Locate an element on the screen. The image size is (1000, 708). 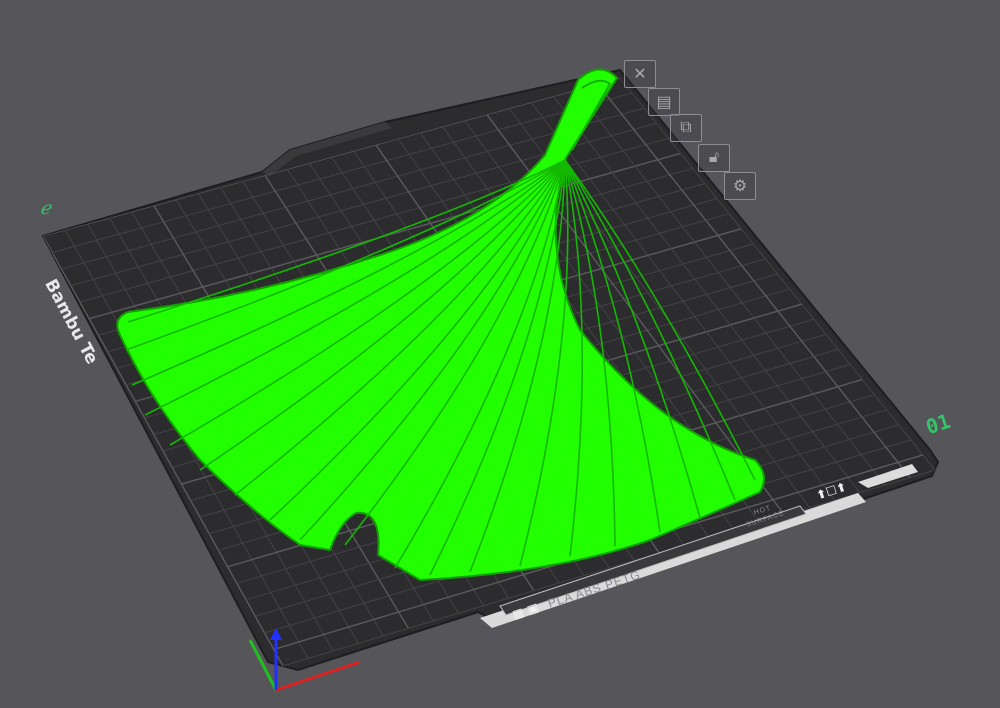
orient-icon: ⧉ is located at coordinates (686, 127).